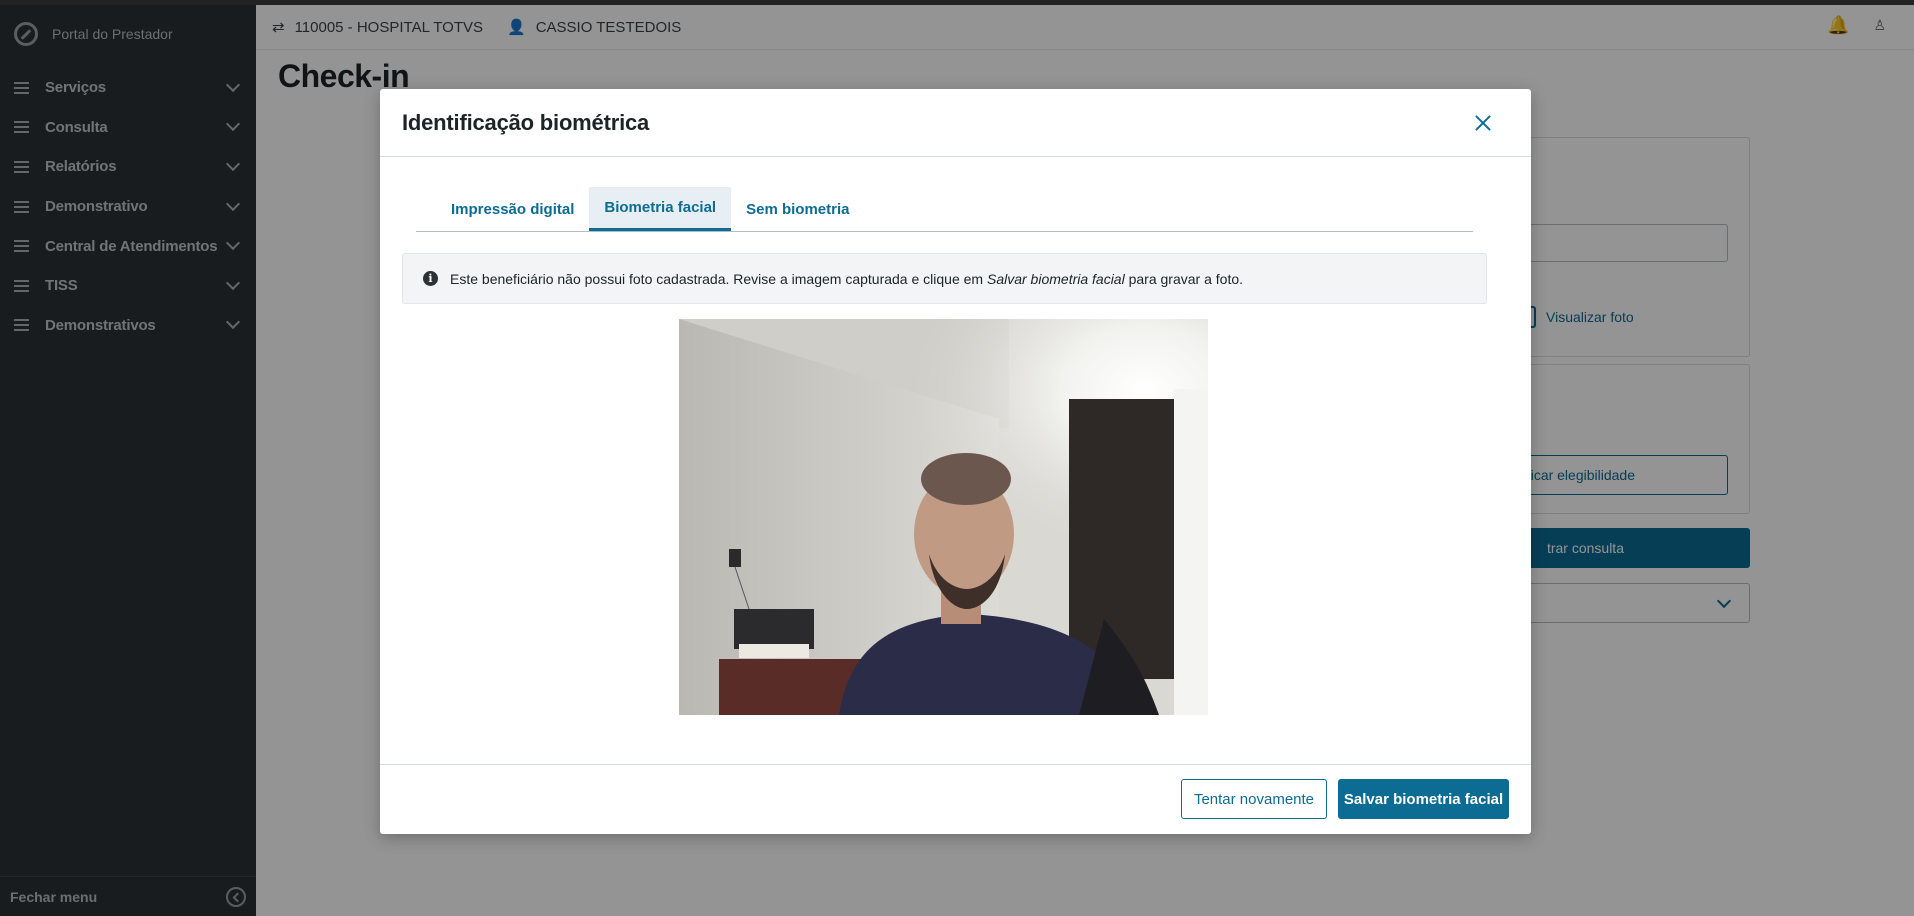  I want to click on captured-photo, so click(943, 517).